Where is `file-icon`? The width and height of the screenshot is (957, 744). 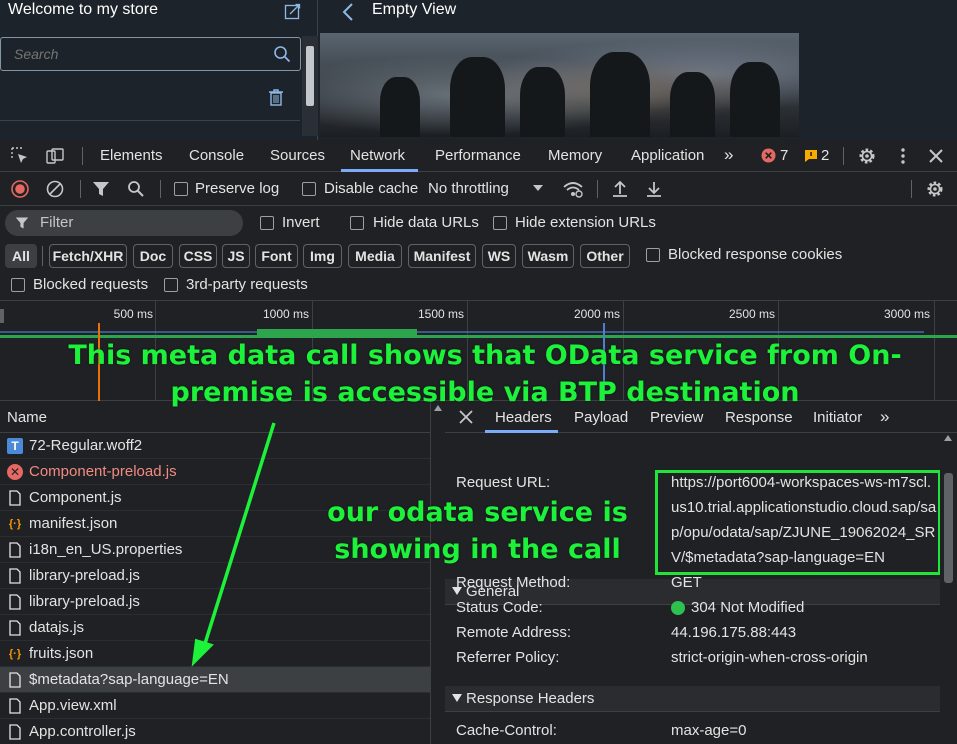
file-icon is located at coordinates (15, 628).